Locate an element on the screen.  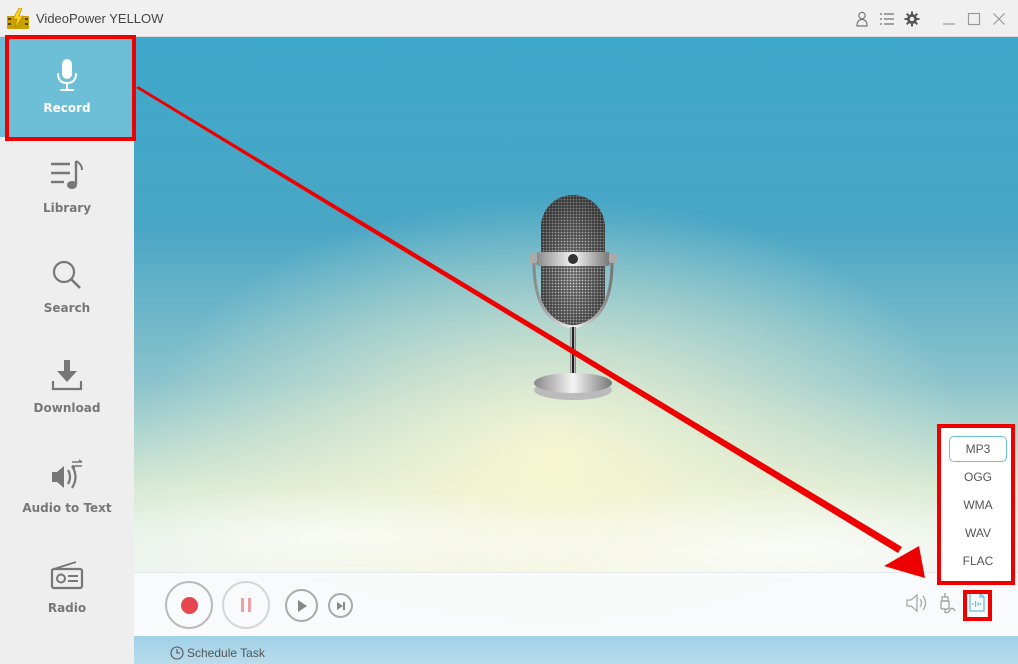
format-menu-pointer is located at coordinates (983, 584).